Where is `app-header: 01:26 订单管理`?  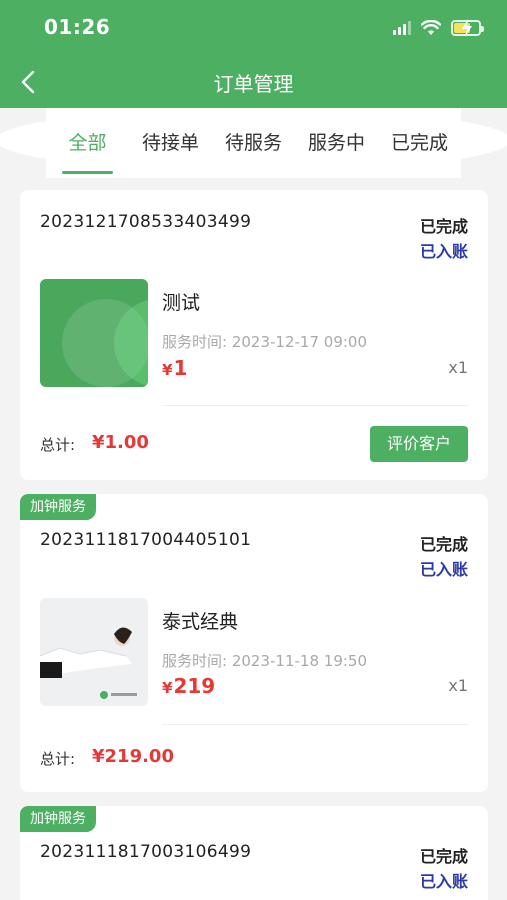
app-header: 01:26 订单管理 is located at coordinates (253, 54).